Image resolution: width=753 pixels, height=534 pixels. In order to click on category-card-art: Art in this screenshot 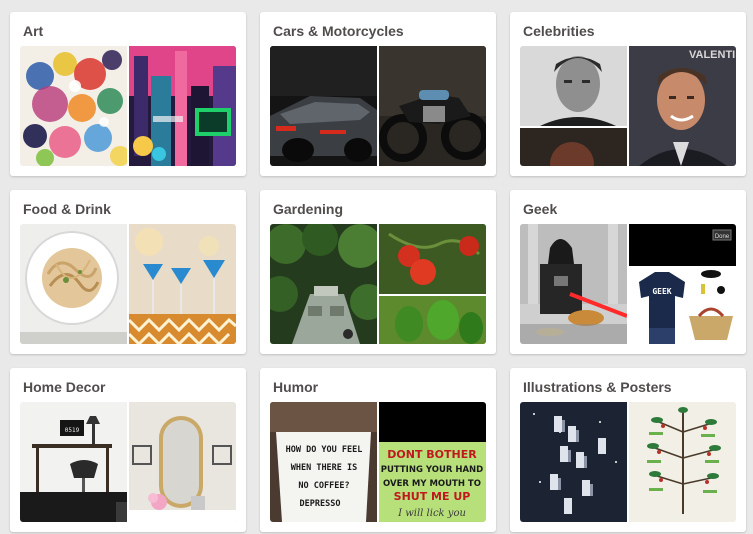, I will do `click(128, 94)`.